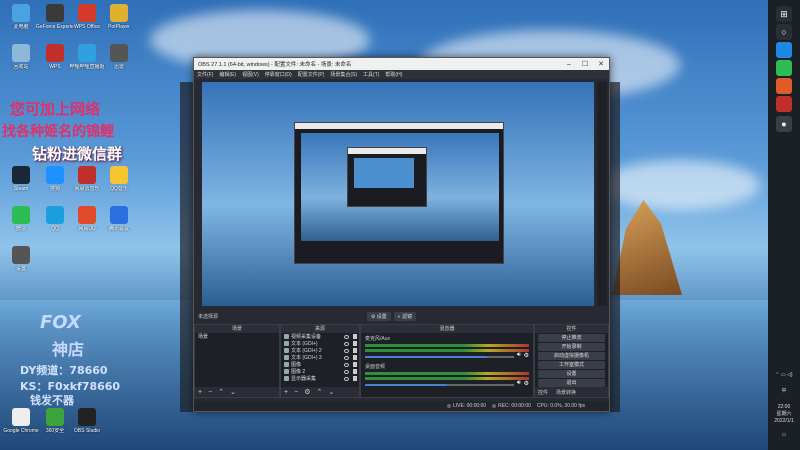 The height and width of the screenshot is (450, 800). I want to click on desktop-icon: QQ音乐, so click(119, 179).